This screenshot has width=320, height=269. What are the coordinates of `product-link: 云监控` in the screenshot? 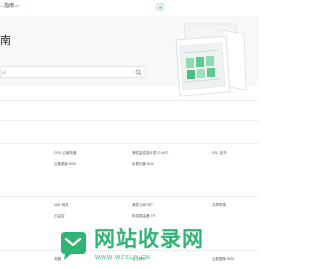 It's located at (59, 216).